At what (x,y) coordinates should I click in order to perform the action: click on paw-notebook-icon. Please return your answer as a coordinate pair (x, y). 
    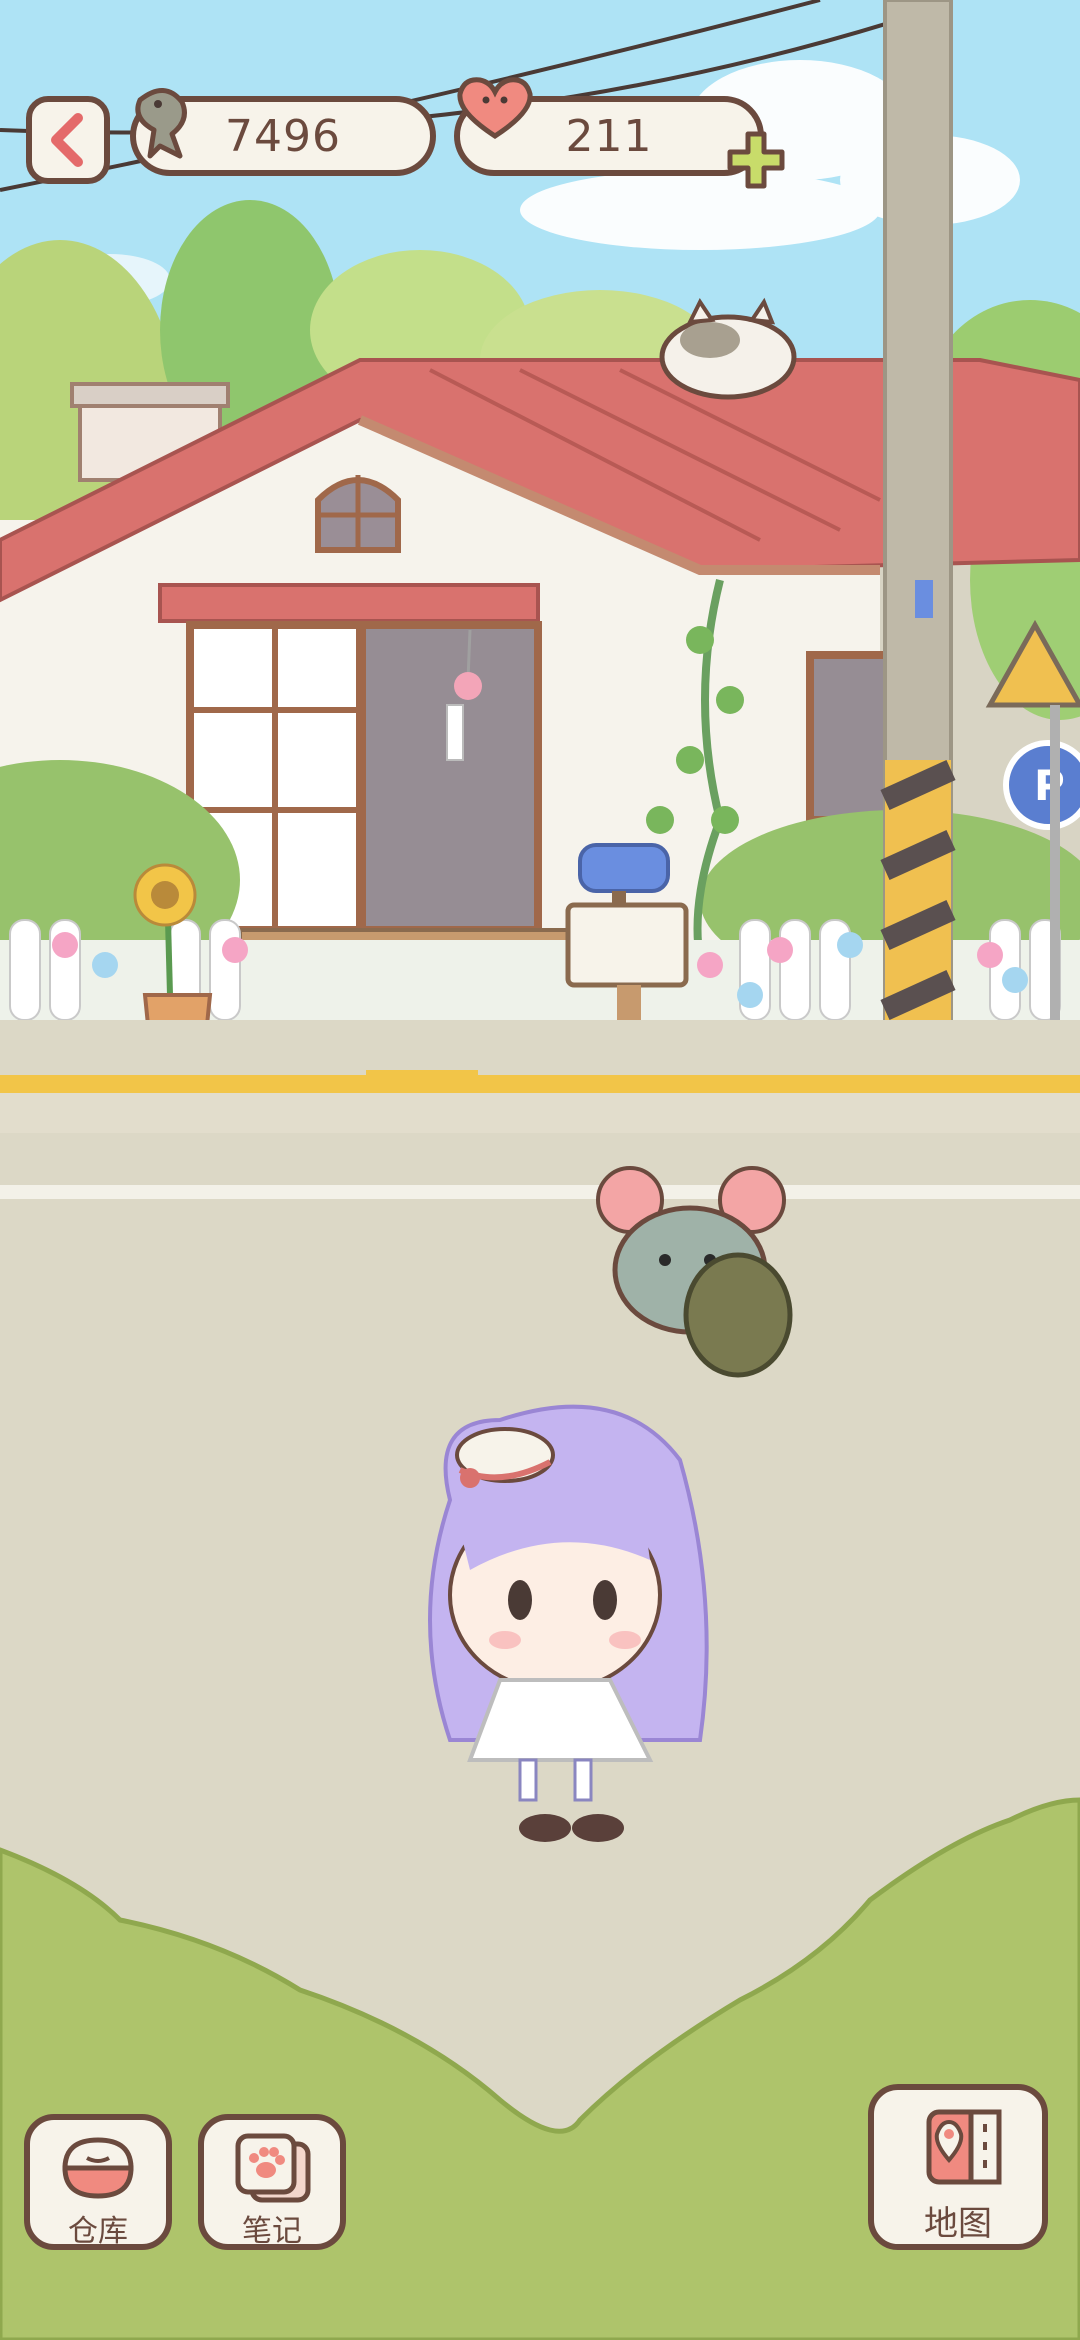
    Looking at the image, I should click on (273, 2168).